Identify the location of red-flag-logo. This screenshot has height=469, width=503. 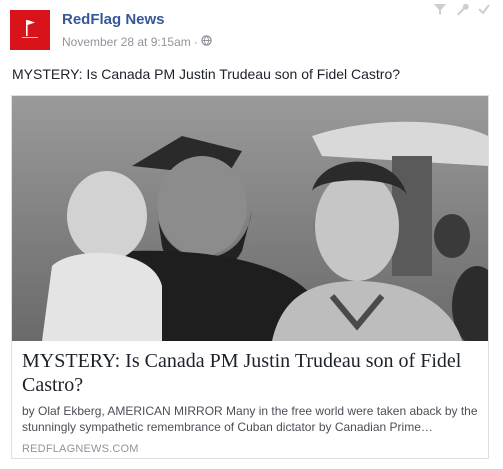
(30, 29).